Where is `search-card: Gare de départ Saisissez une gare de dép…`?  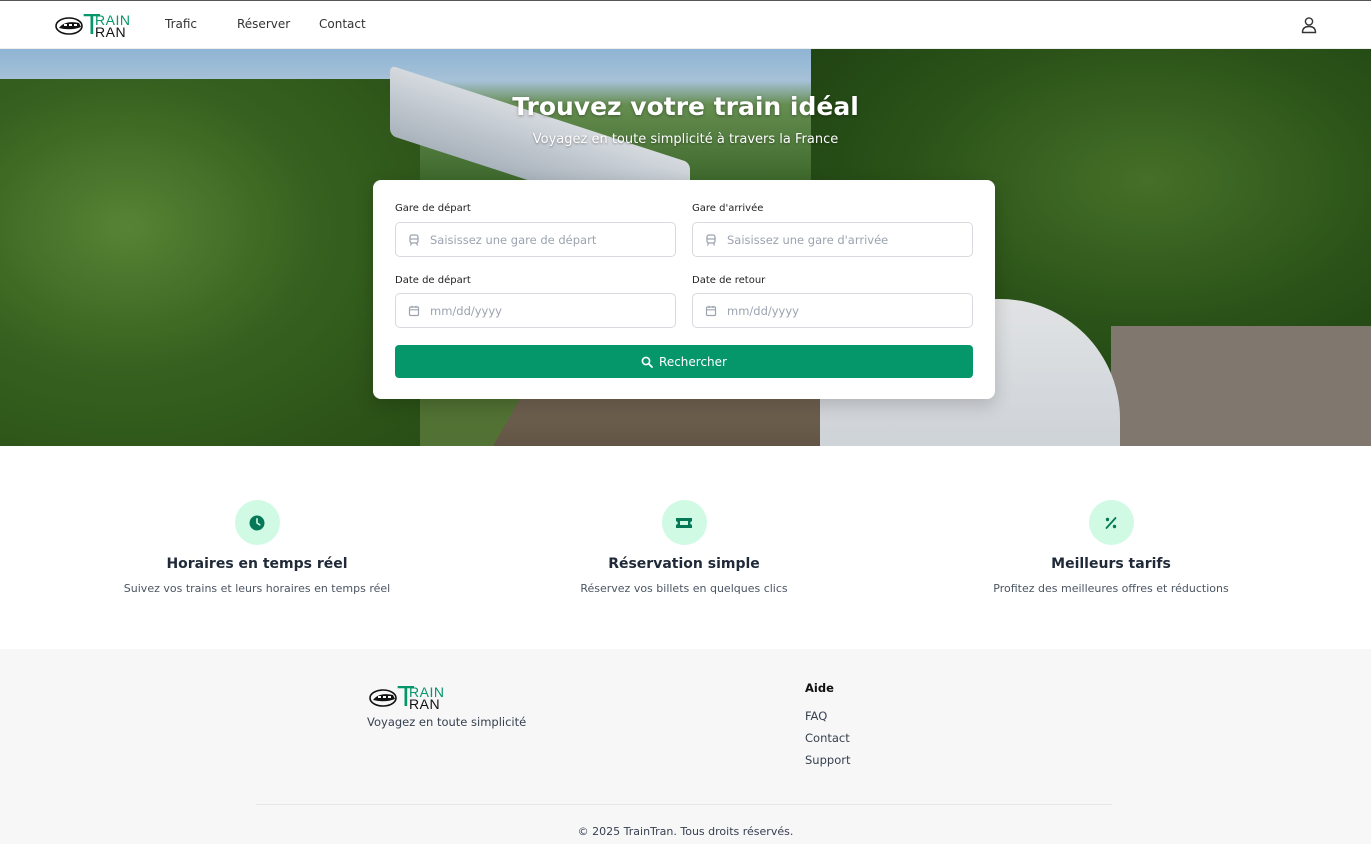
search-card: Gare de départ Saisissez une gare de dép… is located at coordinates (684, 289).